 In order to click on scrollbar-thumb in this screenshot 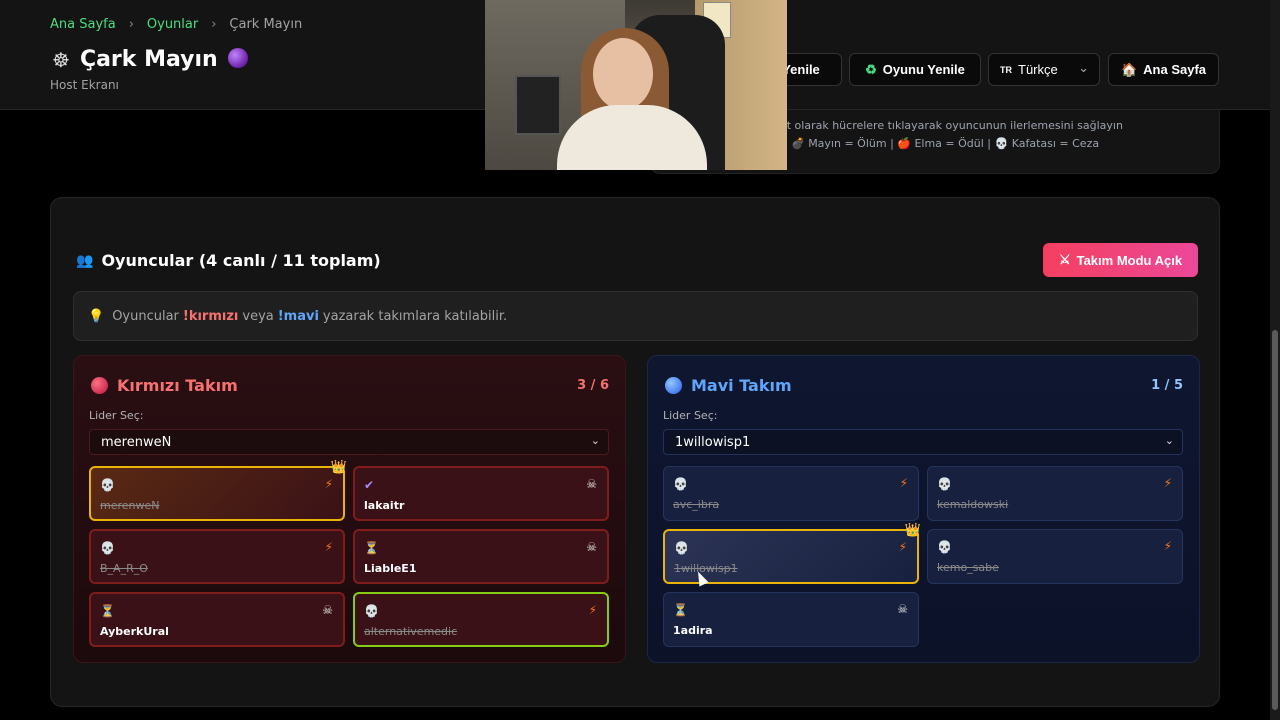, I will do `click(1275, 520)`.